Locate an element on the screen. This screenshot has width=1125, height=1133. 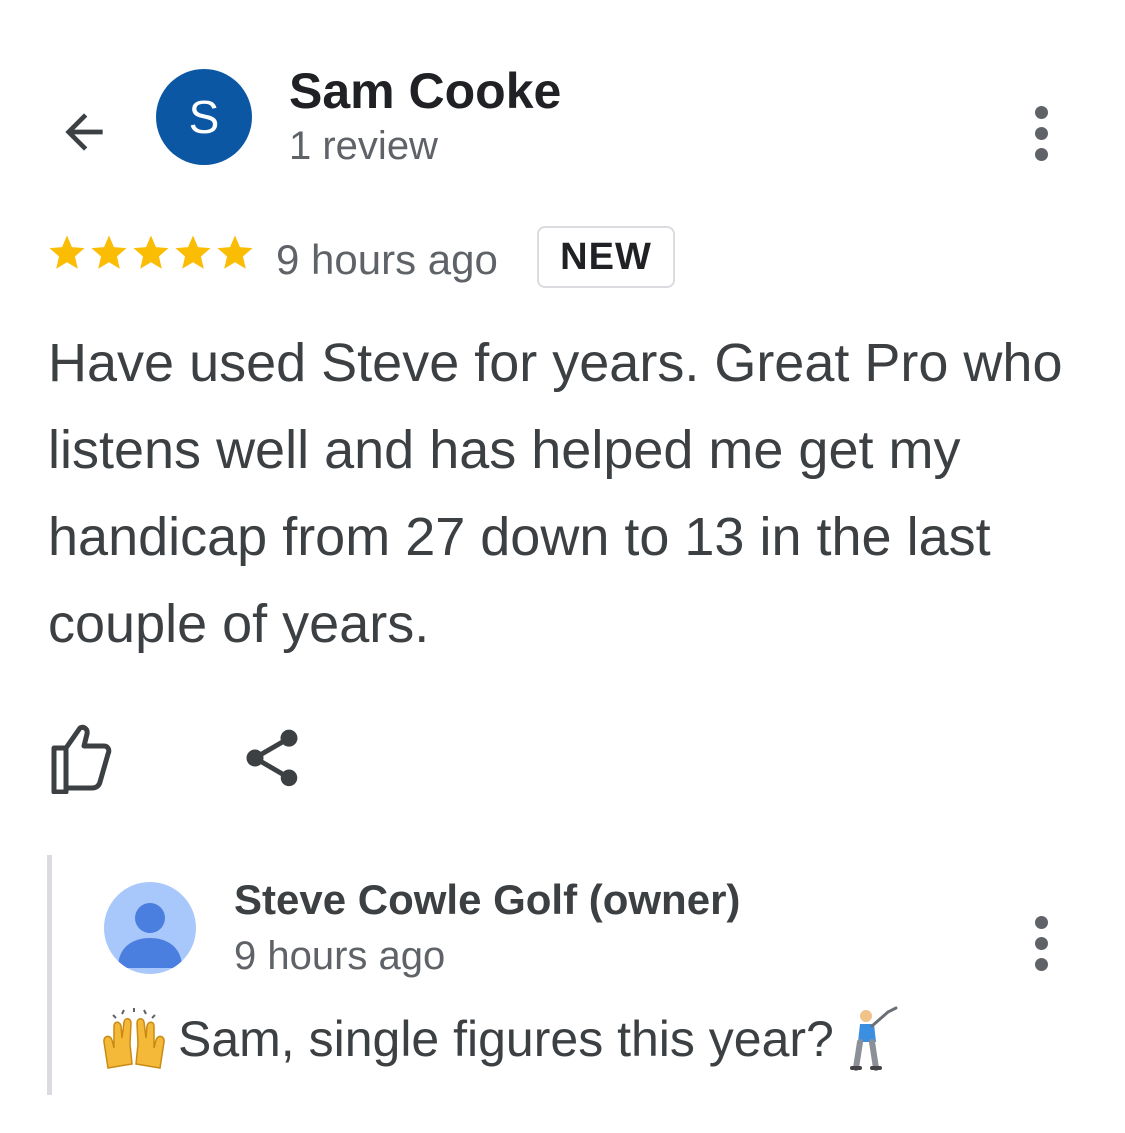
reviewer-review-count: 1 review is located at coordinates (363, 146).